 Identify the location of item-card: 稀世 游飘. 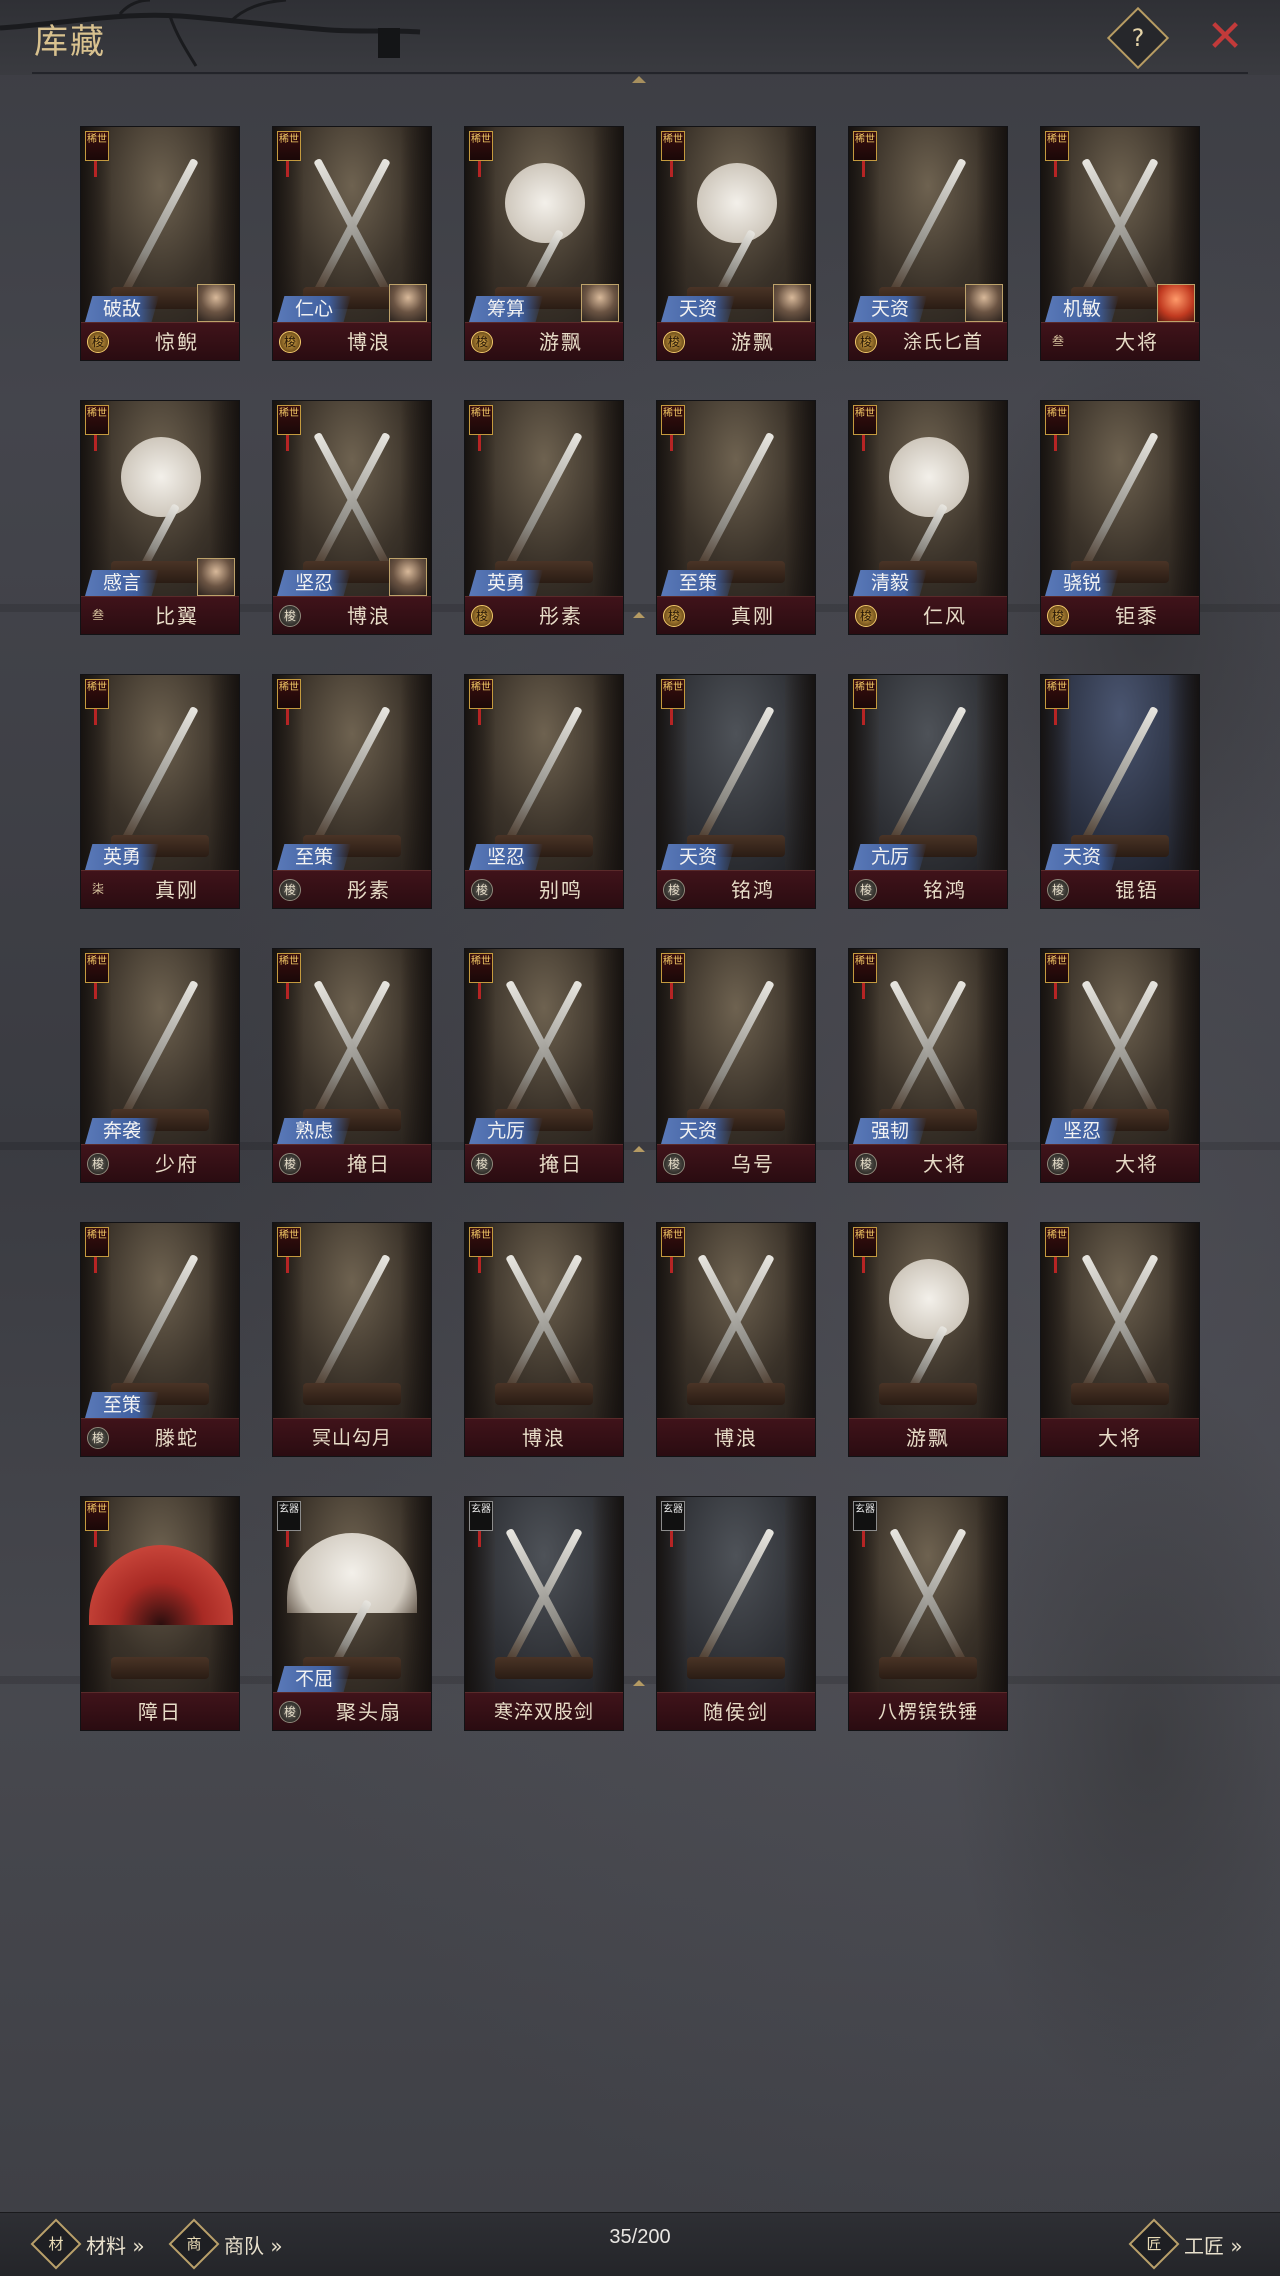
(928, 1339).